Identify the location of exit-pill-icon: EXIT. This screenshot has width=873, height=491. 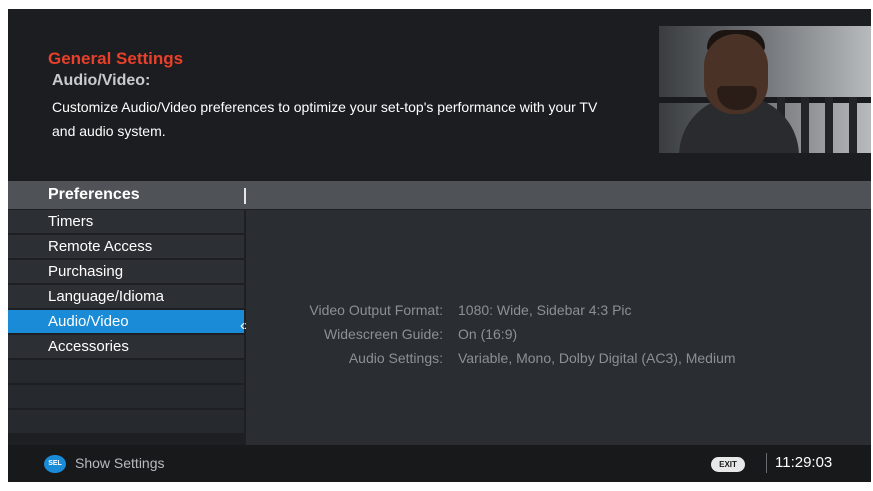
(728, 464).